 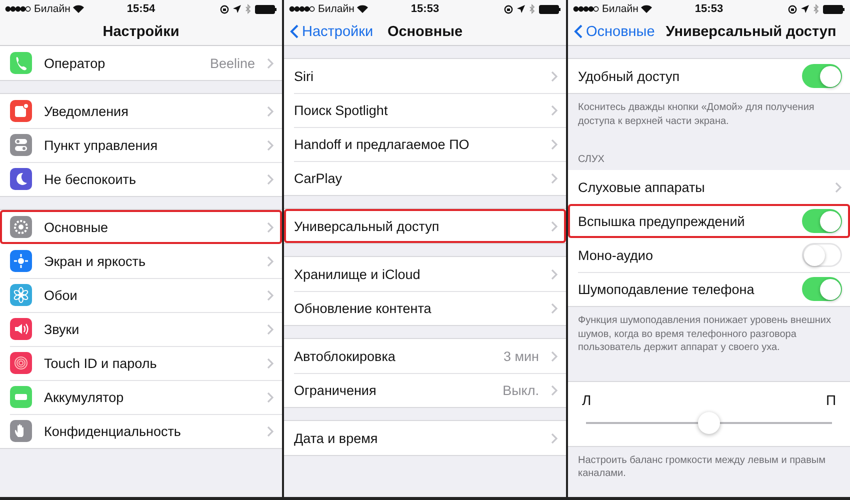 What do you see at coordinates (696, 114) in the screenshot?
I see `footnote-text: Коснитесь дважды кнопки «Домой» для получения доступа к верхней части экрана.` at bounding box center [696, 114].